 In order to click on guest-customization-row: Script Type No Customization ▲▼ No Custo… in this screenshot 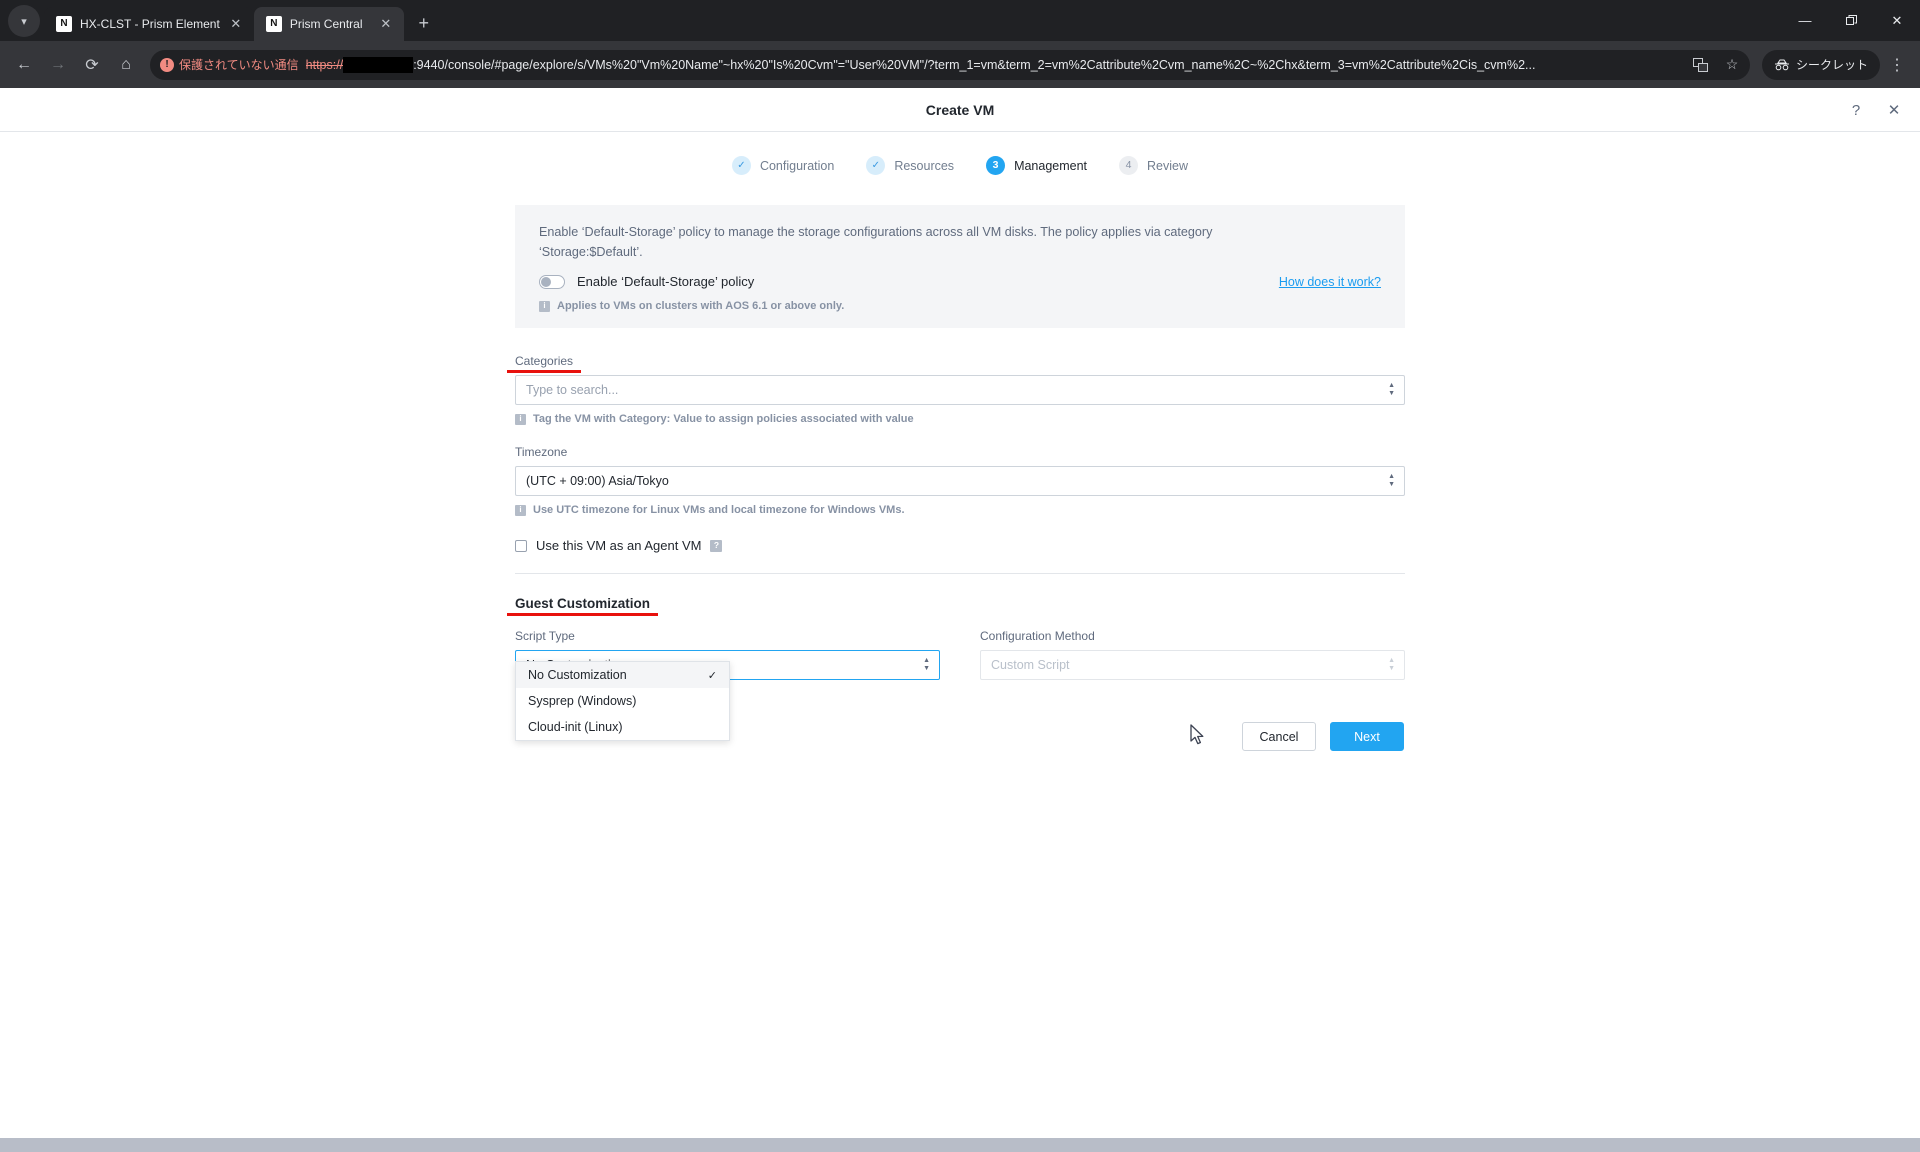, I will do `click(960, 684)`.